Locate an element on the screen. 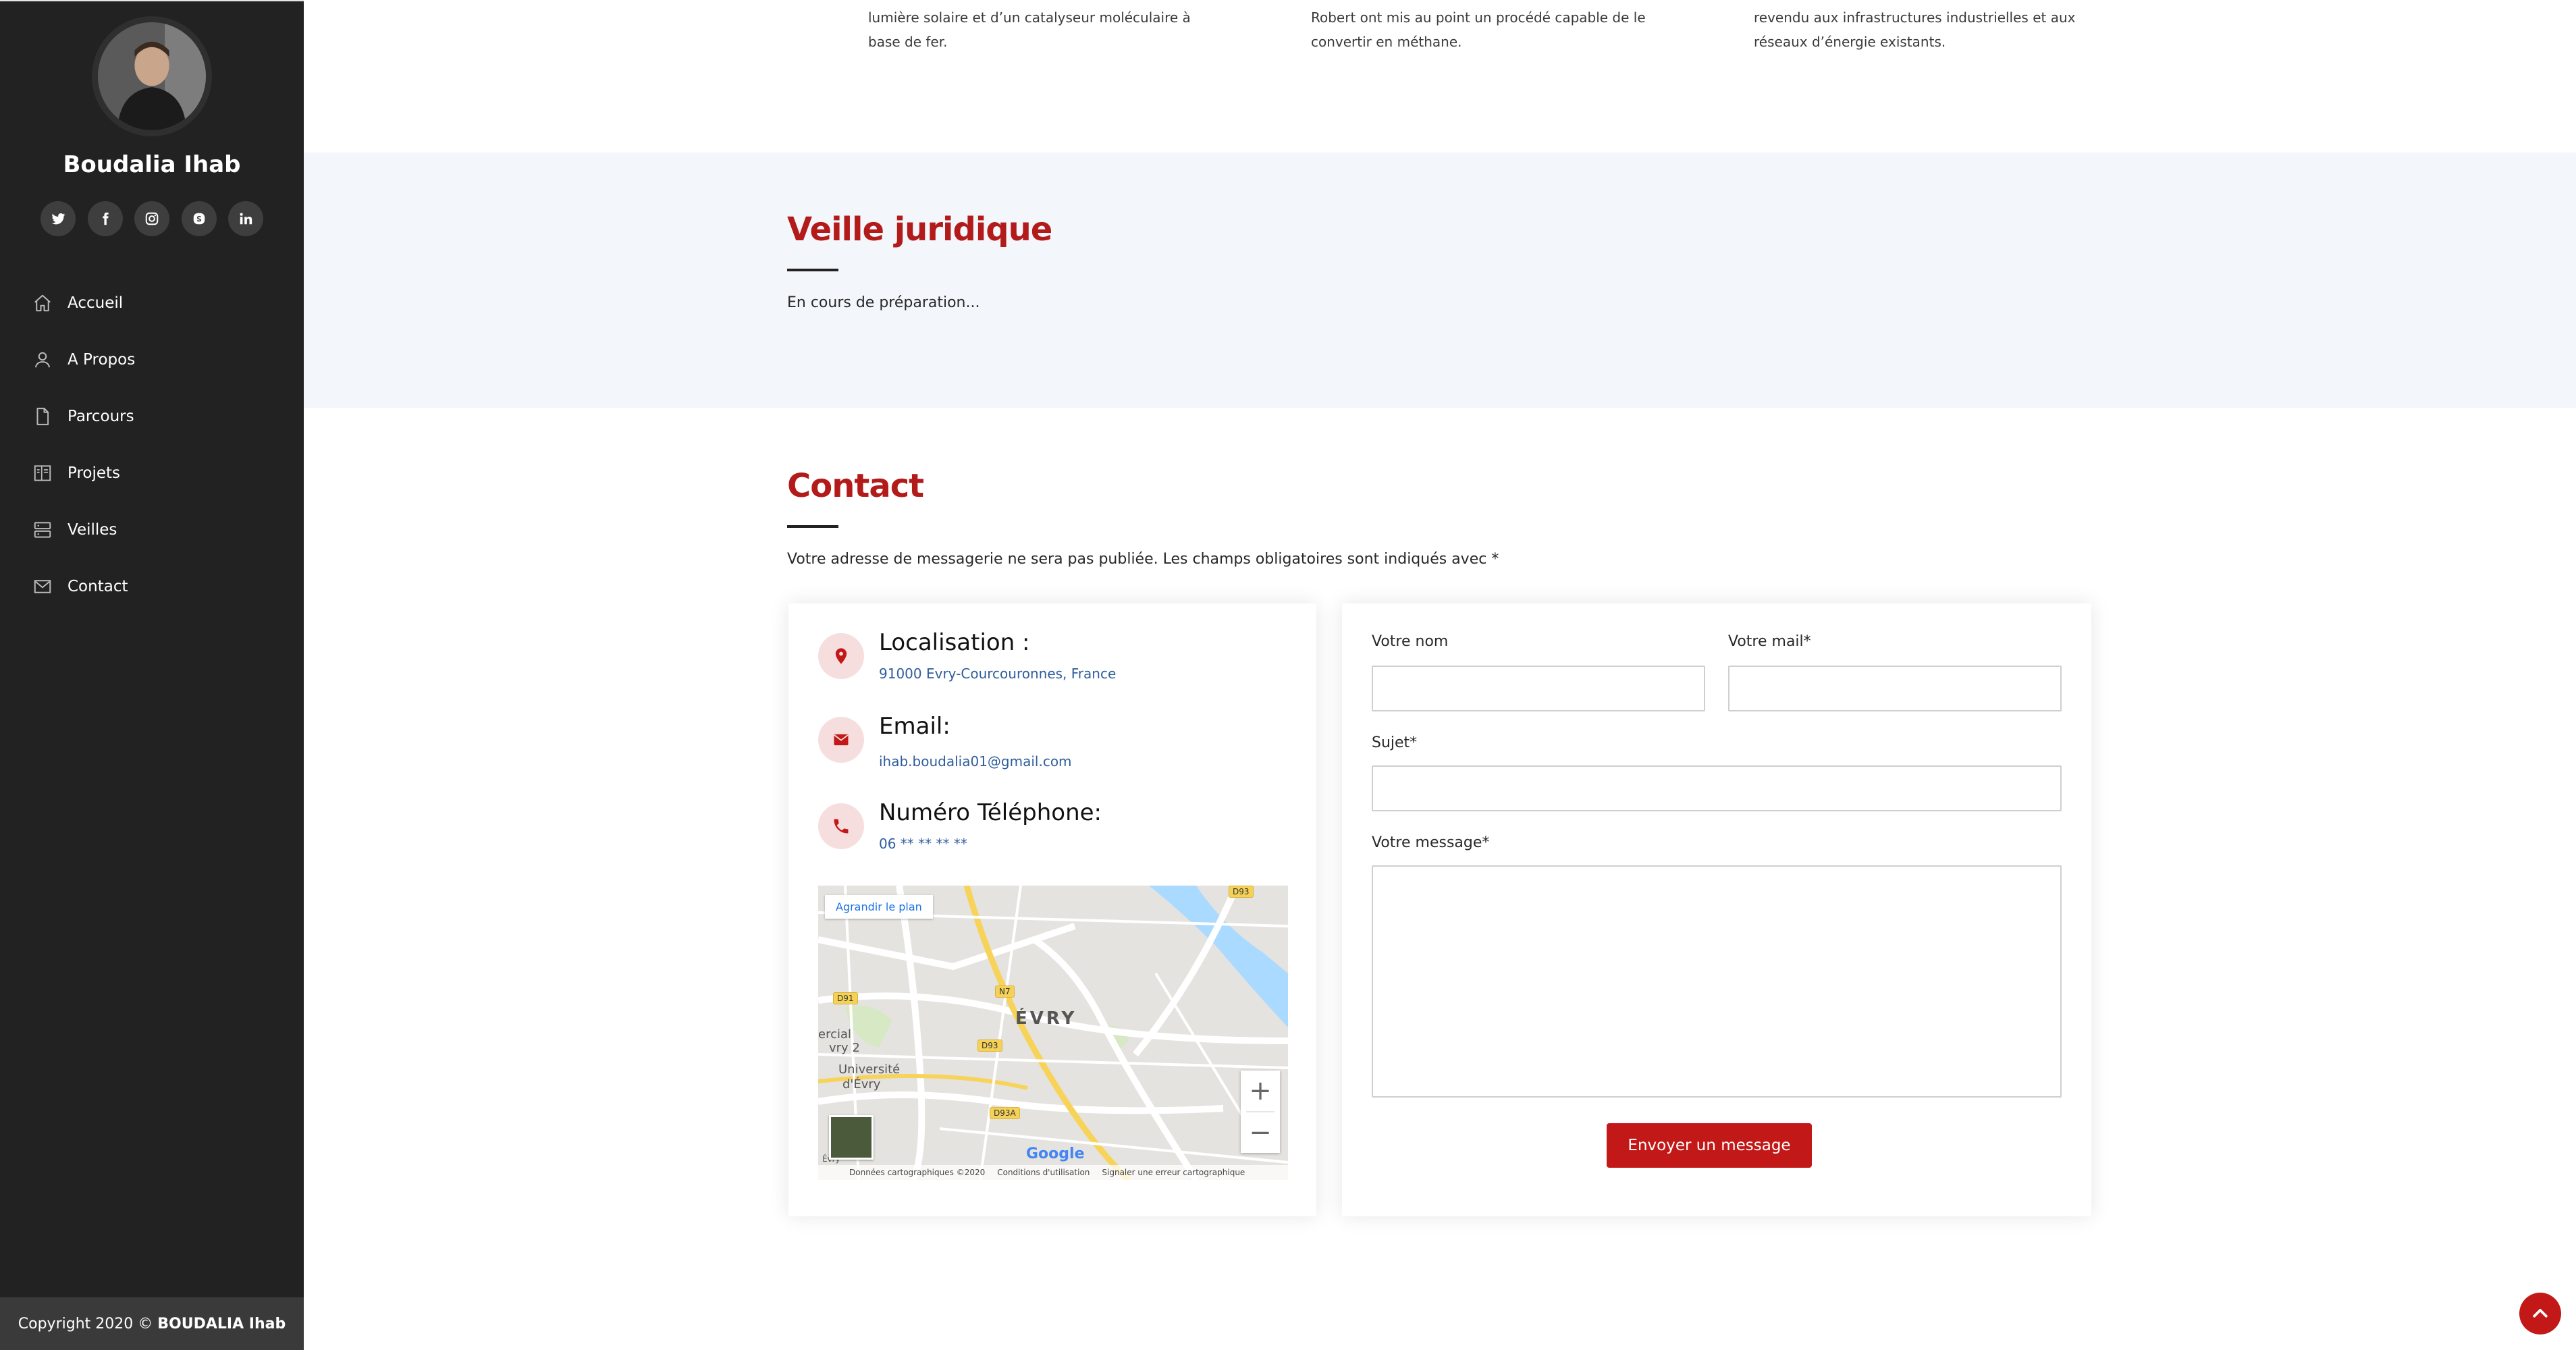  sidebar-item-contact: Contact is located at coordinates (83, 586).